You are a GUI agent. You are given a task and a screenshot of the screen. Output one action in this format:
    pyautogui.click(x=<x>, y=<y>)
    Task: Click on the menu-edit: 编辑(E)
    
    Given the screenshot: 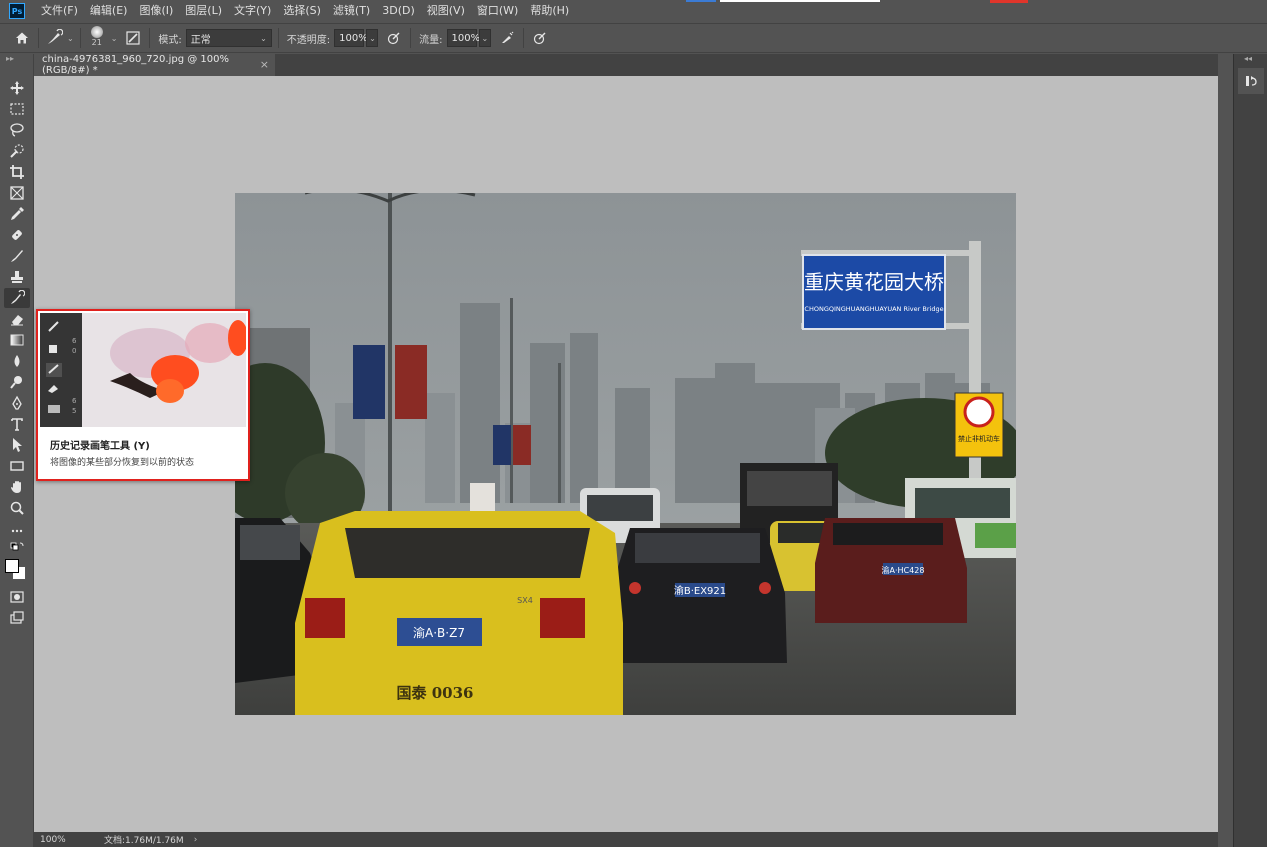 What is the action you would take?
    pyautogui.click(x=109, y=11)
    